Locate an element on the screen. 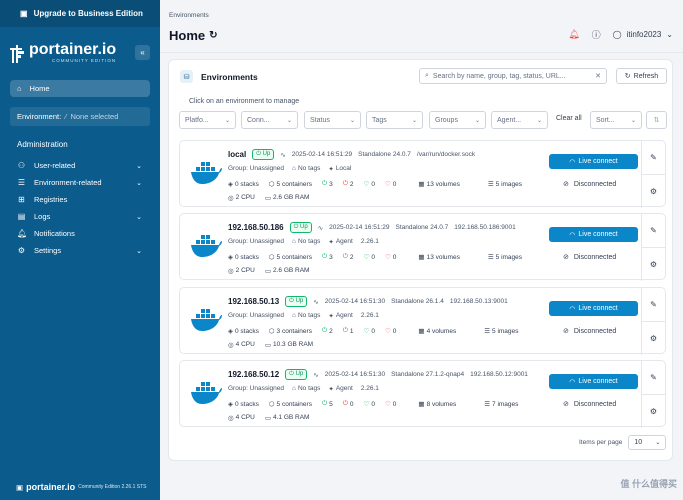 The width and height of the screenshot is (683, 500). sidebar-item-registries: ⊞ Registries is located at coordinates (80, 199).